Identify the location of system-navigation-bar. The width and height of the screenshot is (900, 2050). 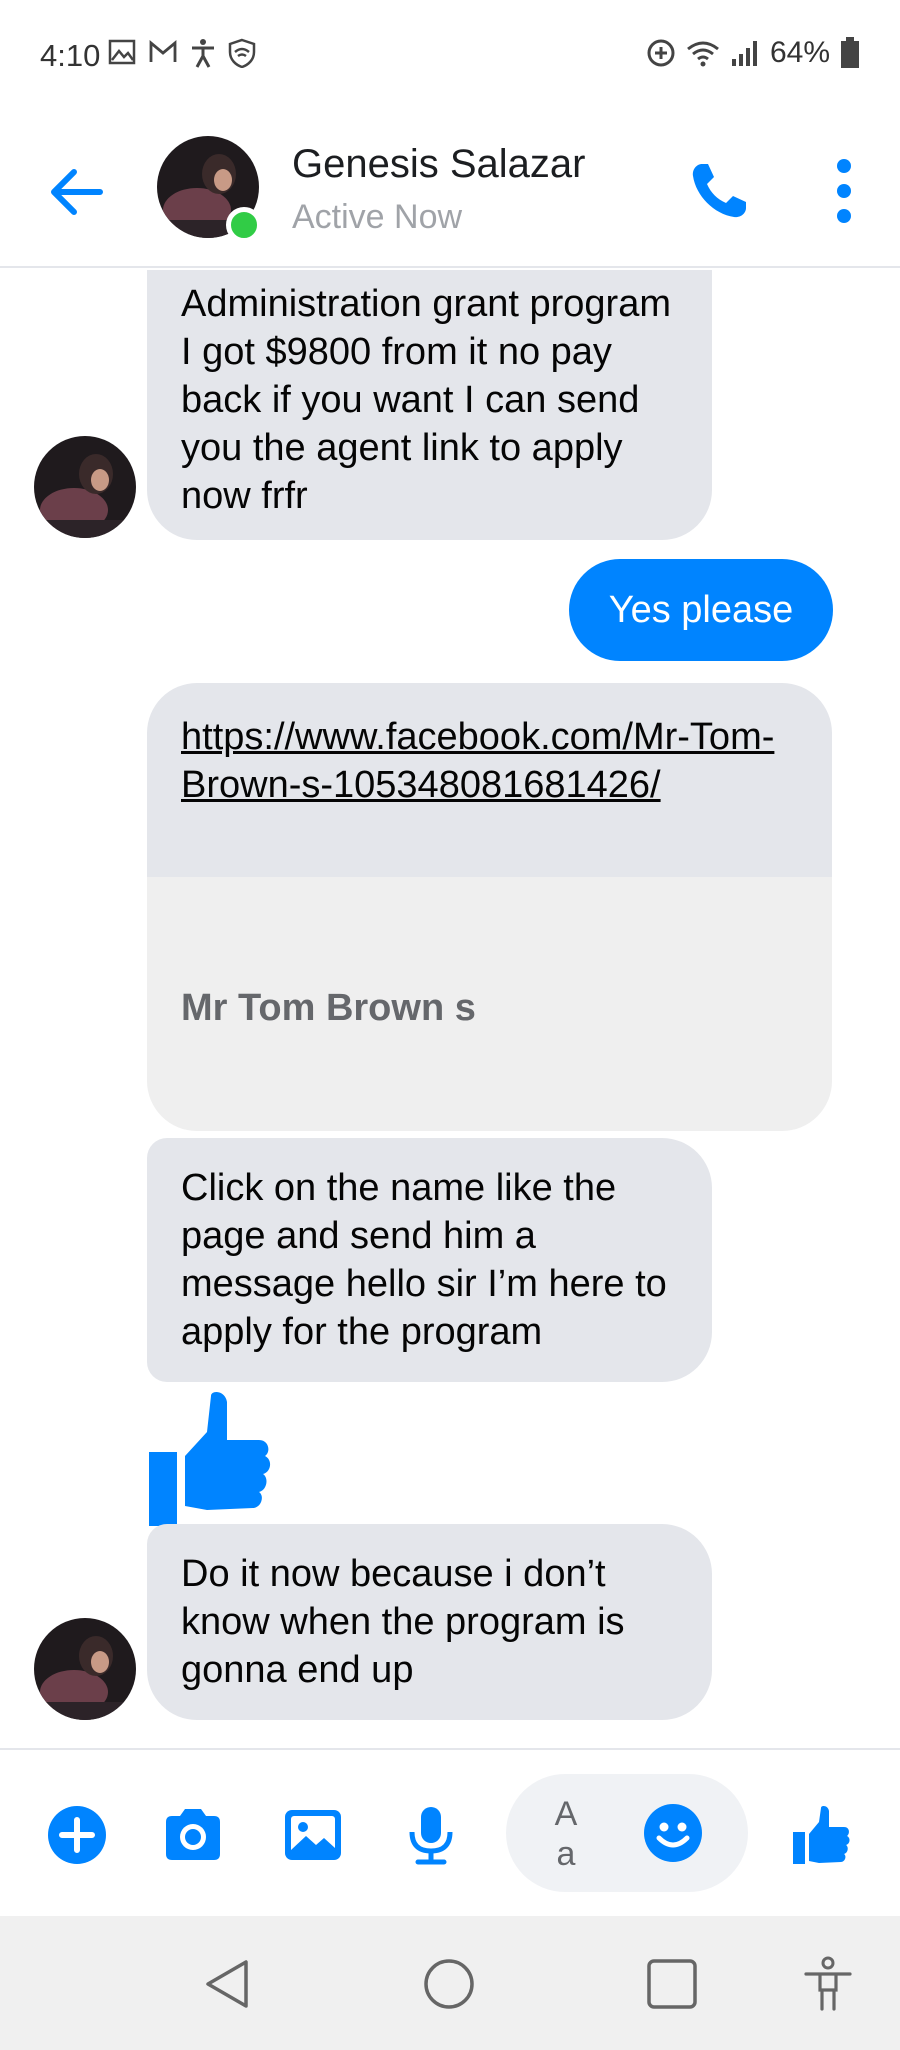
(450, 1983).